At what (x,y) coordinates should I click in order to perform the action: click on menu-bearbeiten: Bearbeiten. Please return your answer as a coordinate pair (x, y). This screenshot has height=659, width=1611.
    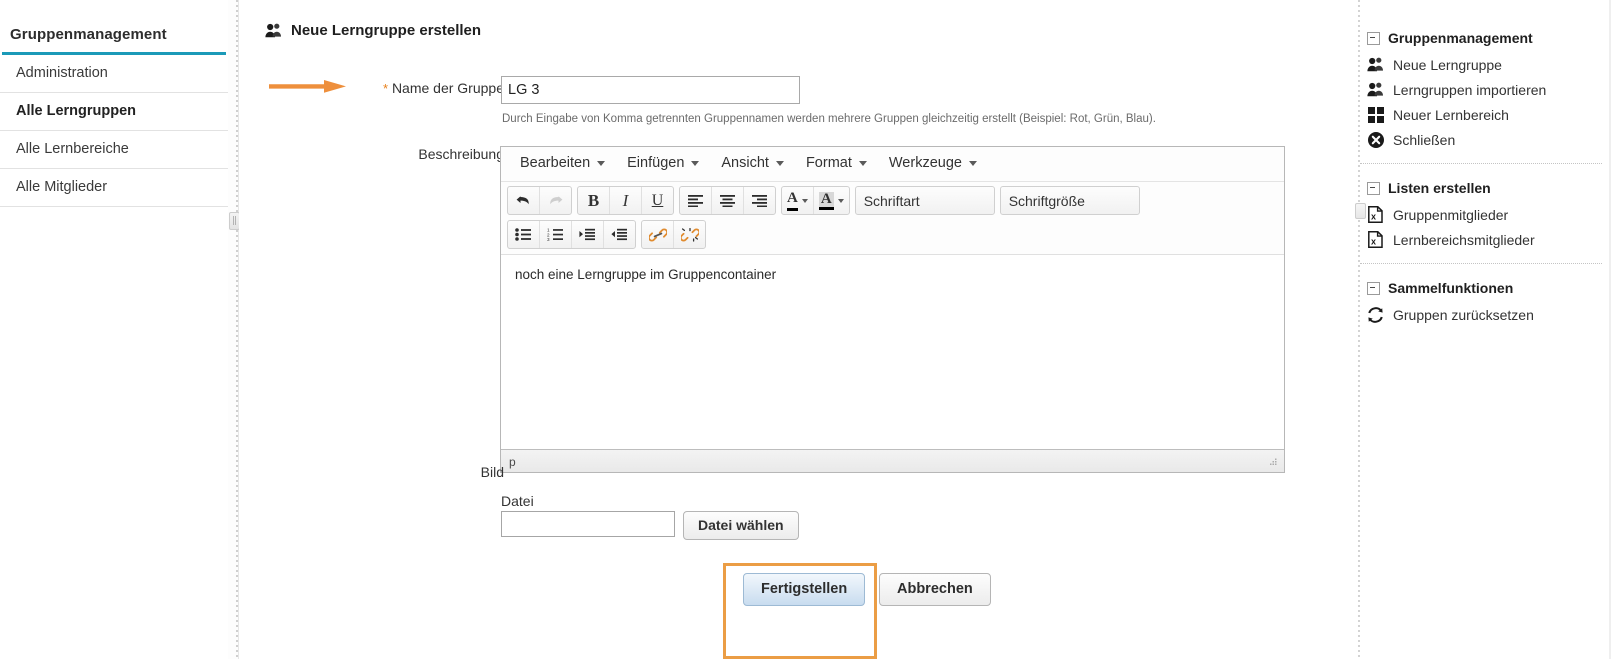
    Looking at the image, I should click on (562, 163).